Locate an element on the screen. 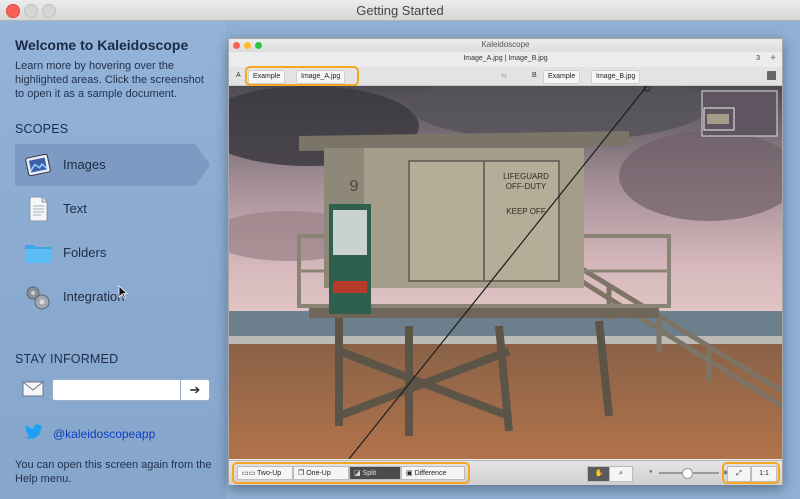 The height and width of the screenshot is (499, 800). changes-count: 3 is located at coordinates (758, 58).